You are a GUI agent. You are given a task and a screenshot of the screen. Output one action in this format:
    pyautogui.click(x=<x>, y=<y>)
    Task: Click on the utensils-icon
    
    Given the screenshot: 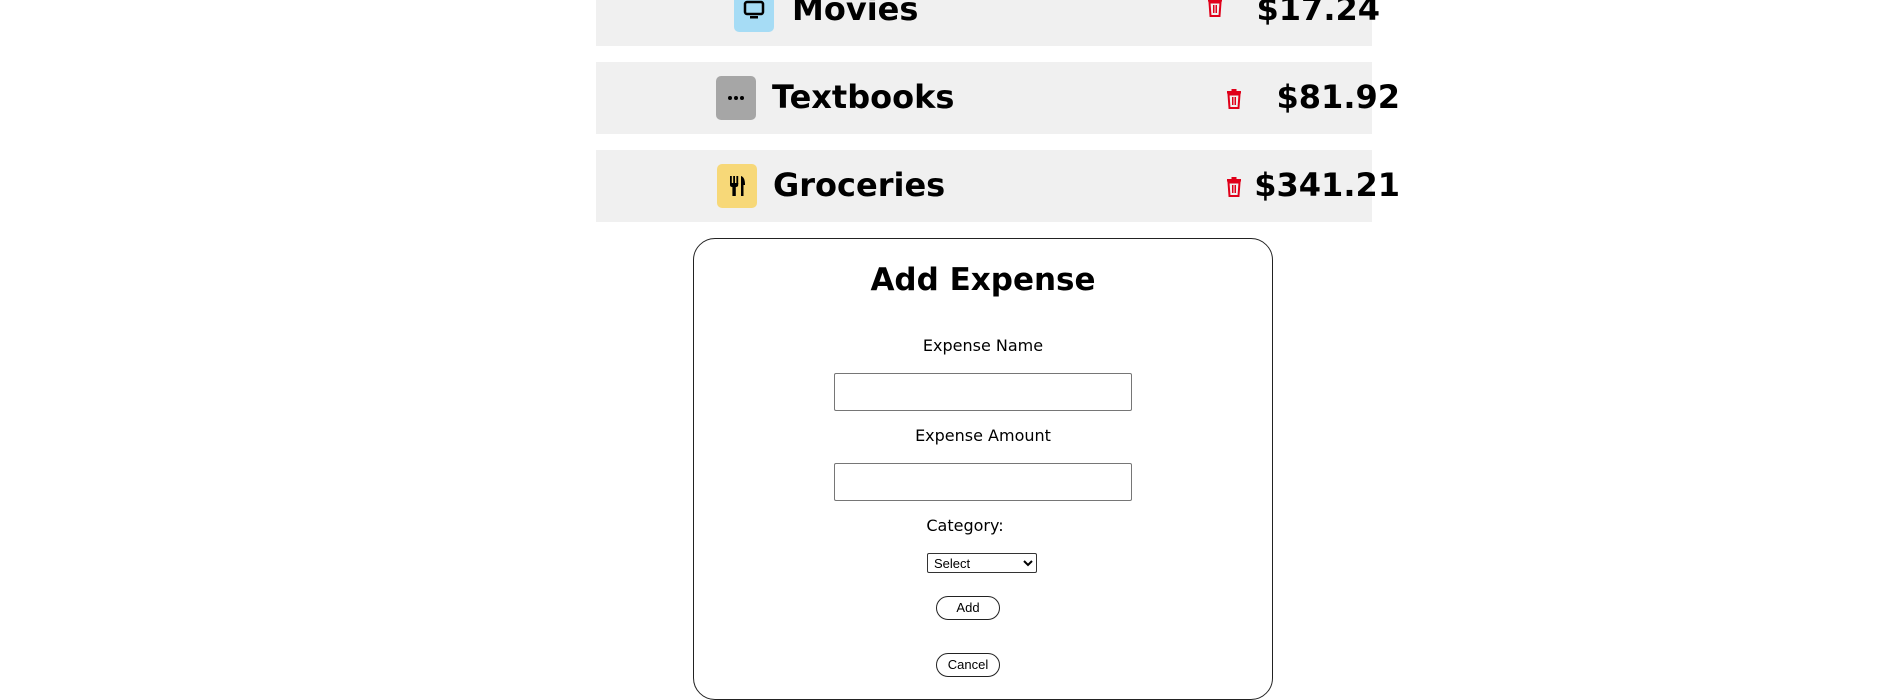 What is the action you would take?
    pyautogui.click(x=737, y=186)
    